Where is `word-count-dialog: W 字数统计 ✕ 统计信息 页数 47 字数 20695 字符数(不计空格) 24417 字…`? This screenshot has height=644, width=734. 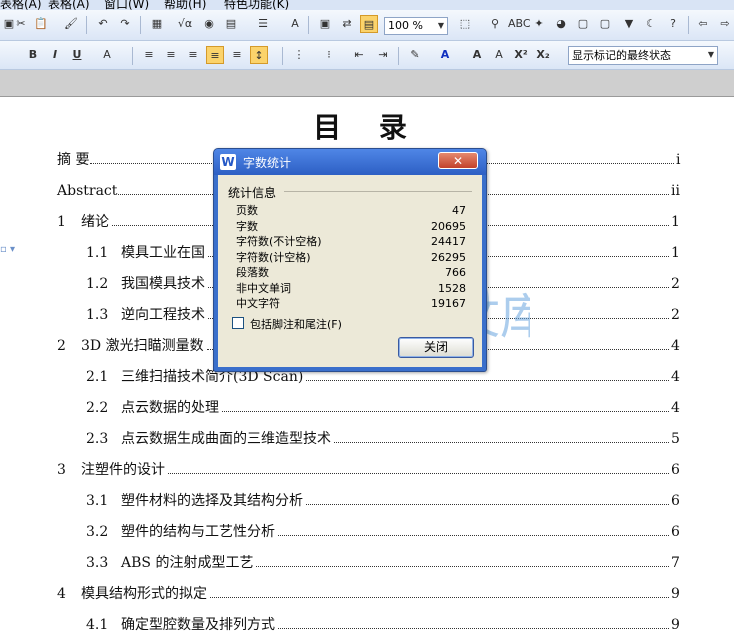 word-count-dialog: W 字数统计 ✕ 统计信息 页数 47 字数 20695 字符数(不计空格) 24417 字… is located at coordinates (350, 260).